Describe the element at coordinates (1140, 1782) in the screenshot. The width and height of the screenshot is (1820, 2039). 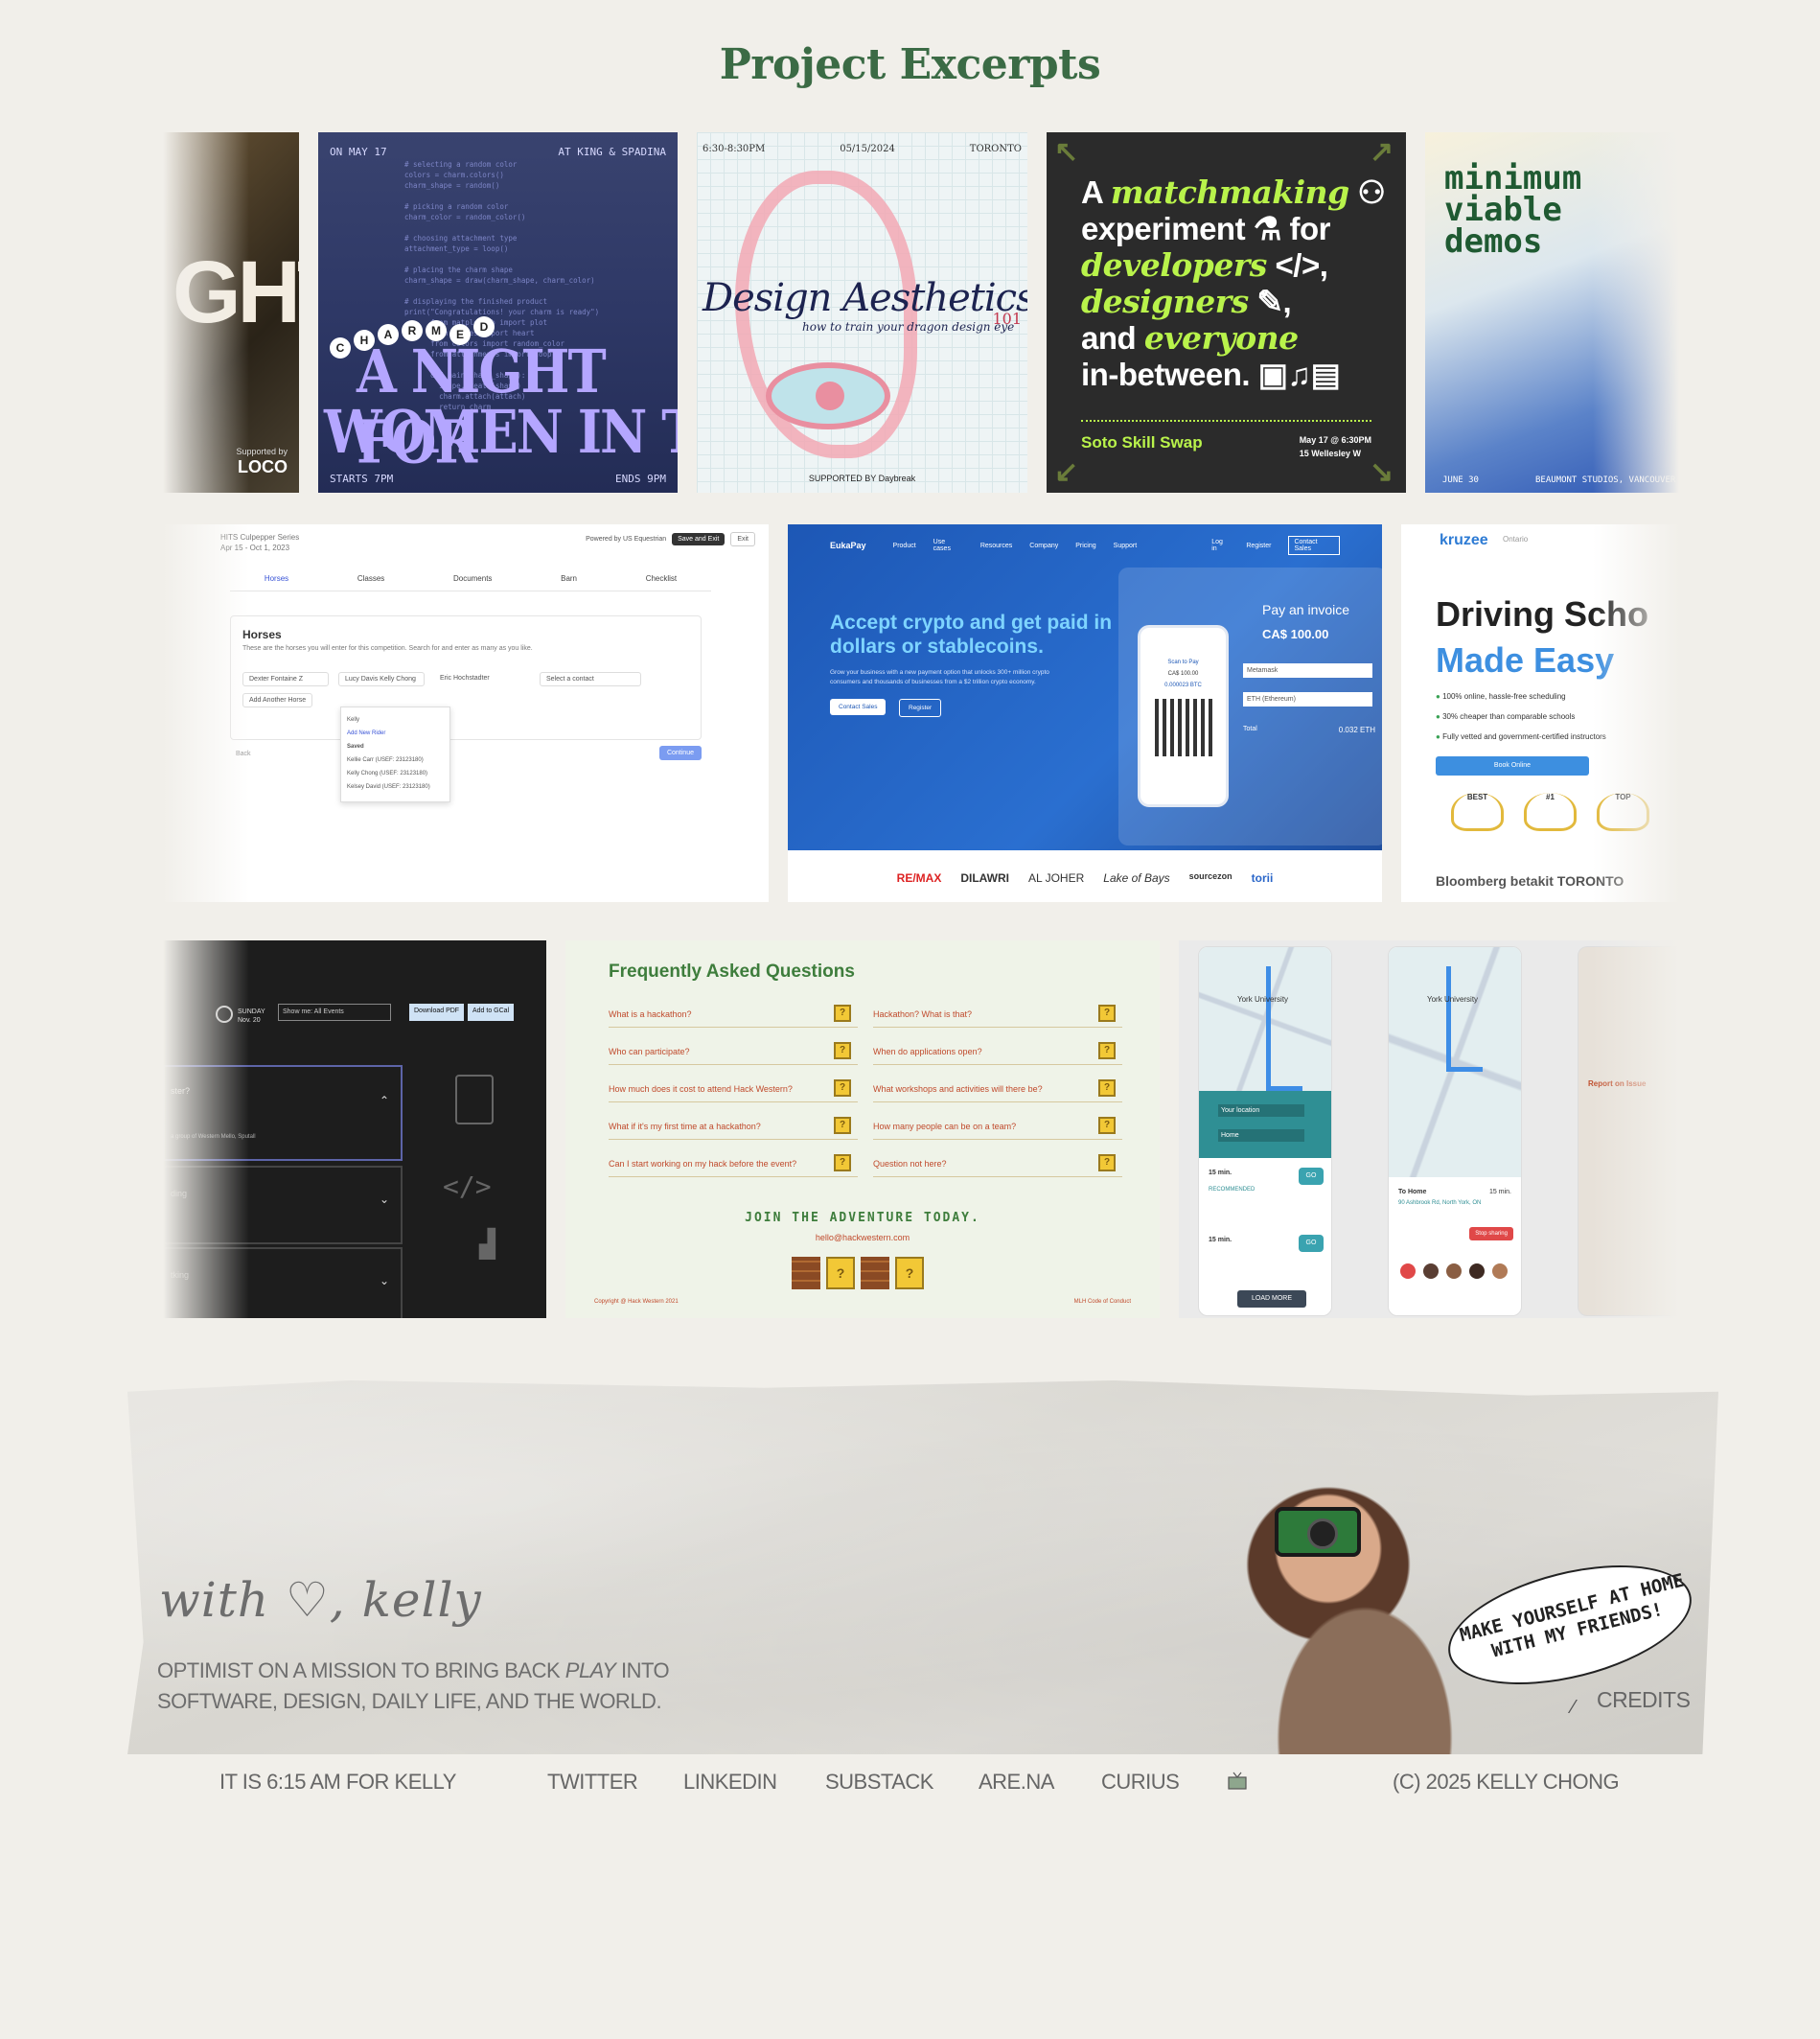
I see `curius-link: CURIUS` at that location.